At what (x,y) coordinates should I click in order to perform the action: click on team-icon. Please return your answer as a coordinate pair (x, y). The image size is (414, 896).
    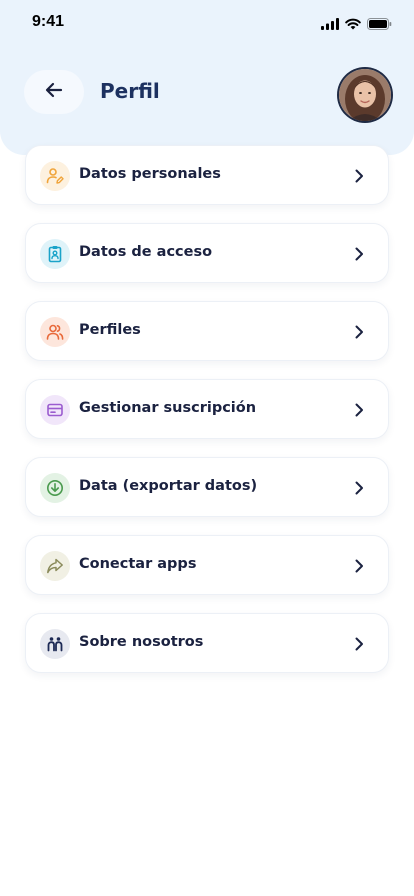
    Looking at the image, I should click on (55, 644).